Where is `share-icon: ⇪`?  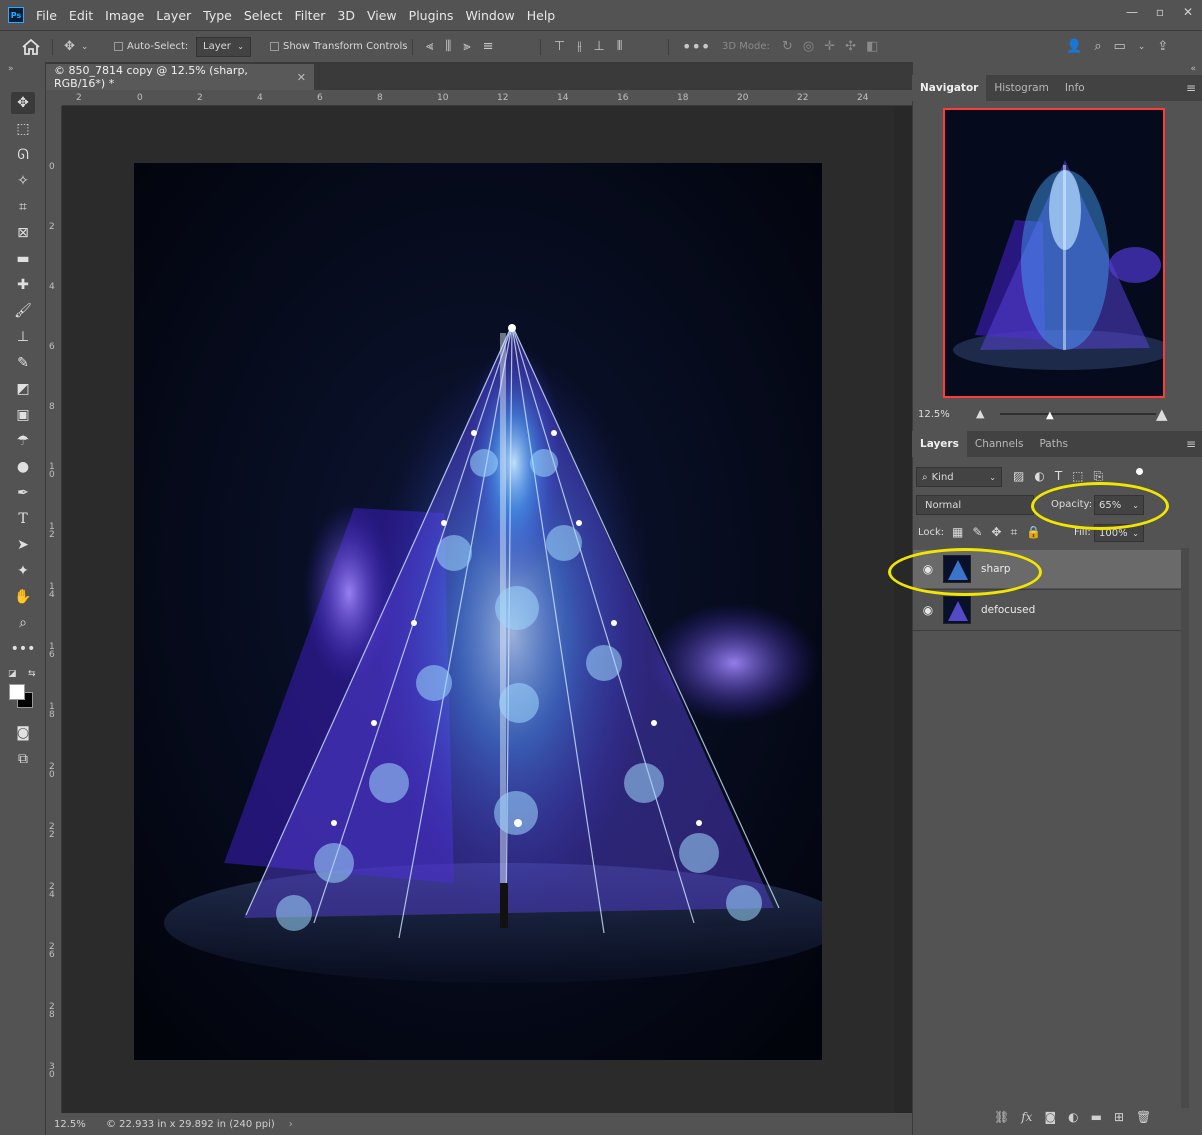 share-icon: ⇪ is located at coordinates (1162, 46).